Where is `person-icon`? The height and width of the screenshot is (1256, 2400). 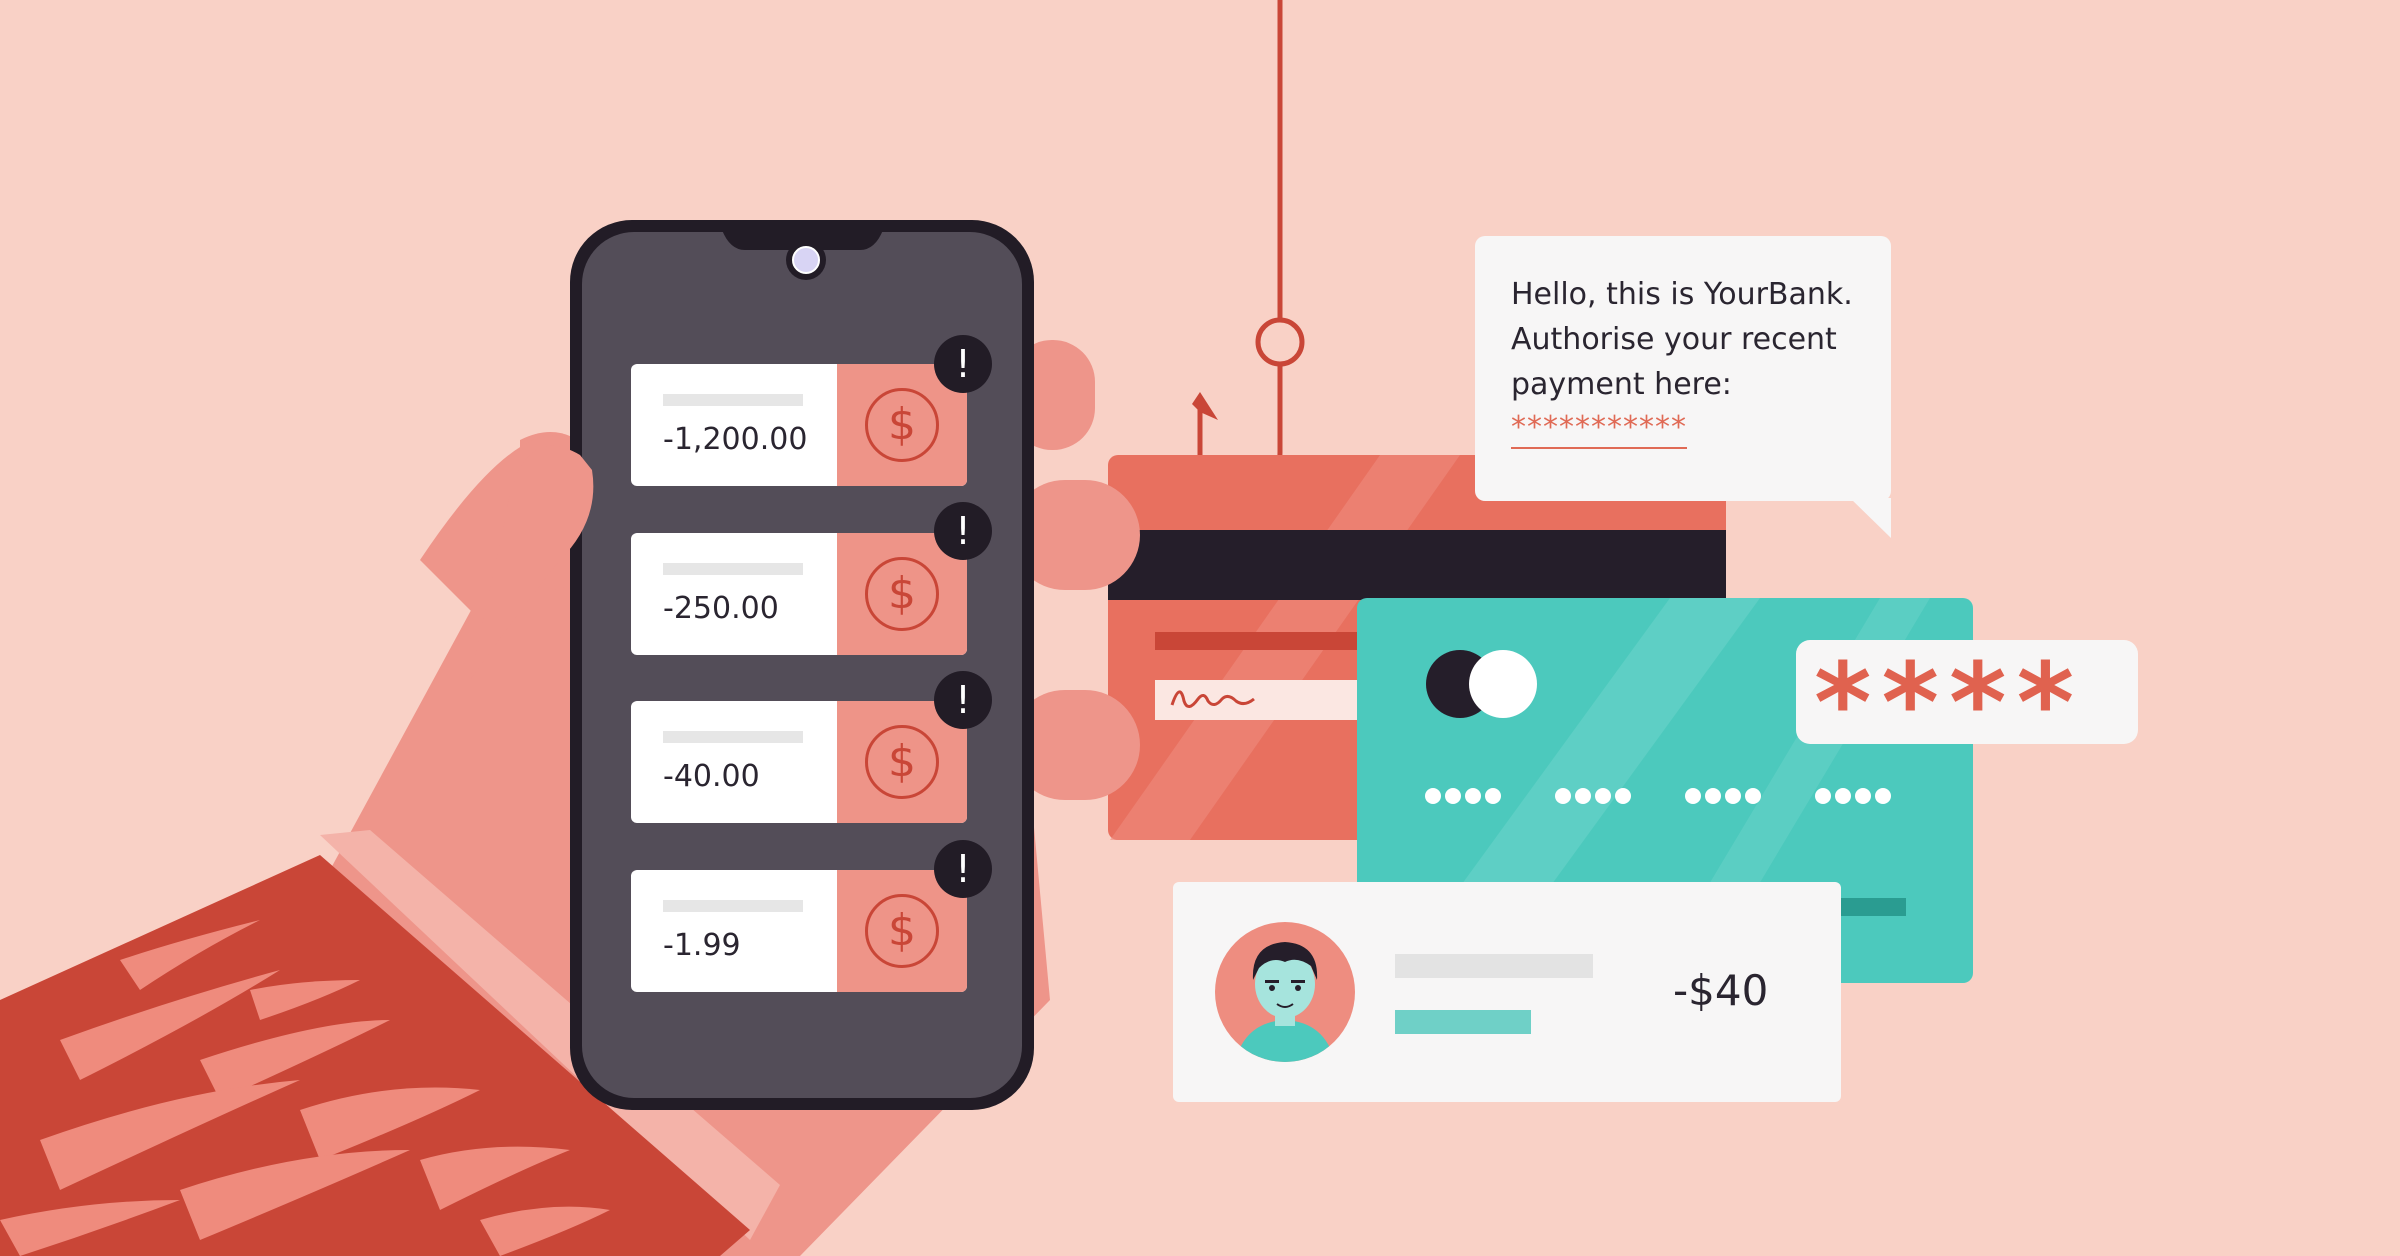 person-icon is located at coordinates (1285, 1002).